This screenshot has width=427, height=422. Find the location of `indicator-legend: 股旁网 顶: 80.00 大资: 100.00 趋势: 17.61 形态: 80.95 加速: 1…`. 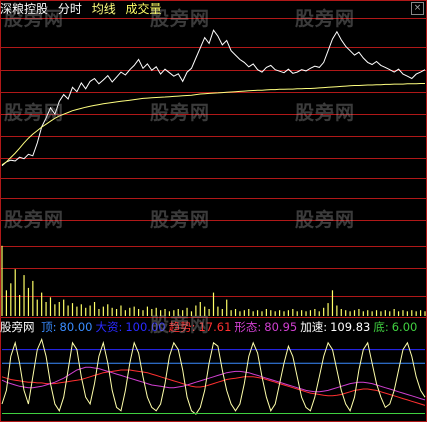

indicator-legend: 股旁网 顶: 80.00 大资: 100.00 趋势: 17.61 形态: 80.95 加速: 1… is located at coordinates (210, 327).